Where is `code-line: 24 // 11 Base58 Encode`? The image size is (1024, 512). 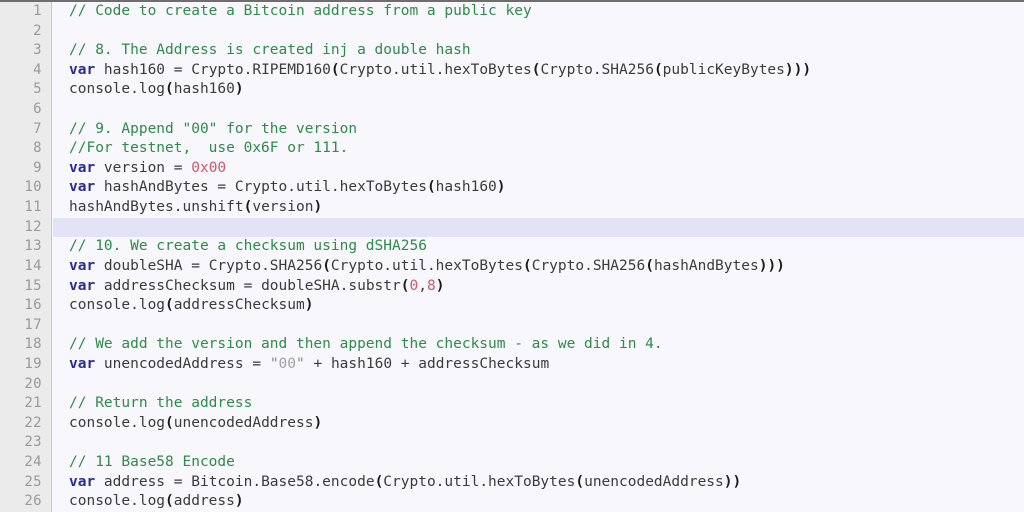
code-line: 24 // 11 Base58 Encode is located at coordinates (512, 463).